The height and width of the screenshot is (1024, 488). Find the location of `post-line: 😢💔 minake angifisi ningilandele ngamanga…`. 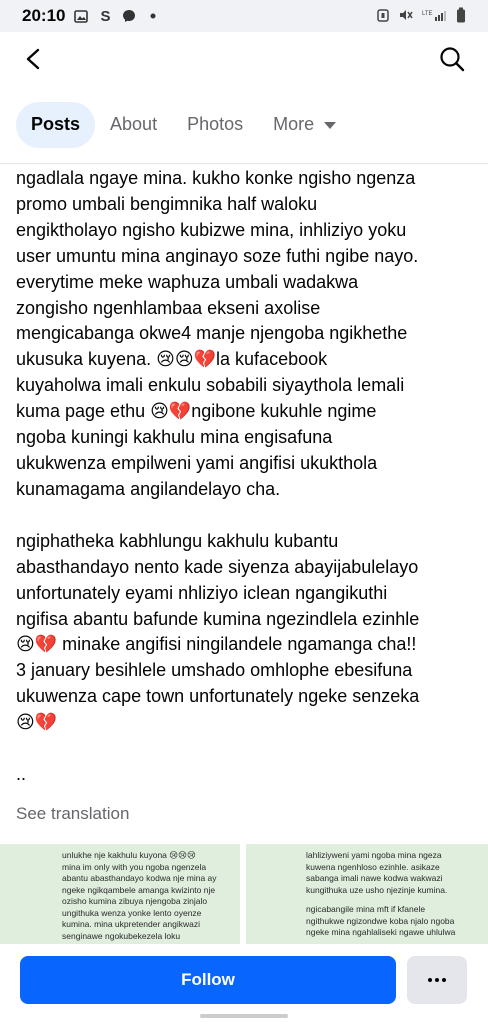

post-line: 😢💔 minake angifisi ningilandele ngamanga… is located at coordinates (216, 644).